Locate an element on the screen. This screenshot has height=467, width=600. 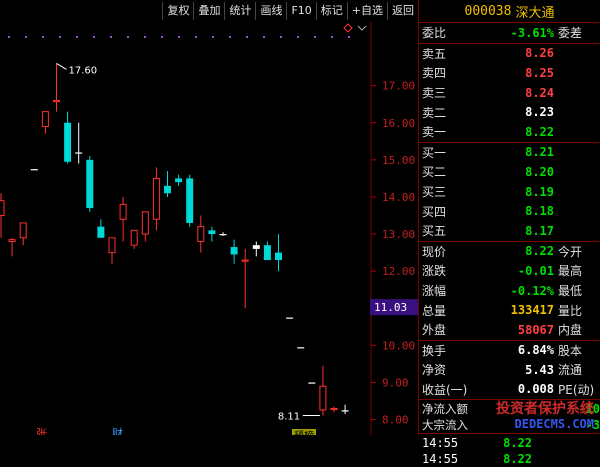
stat-label2: 最高 is located at coordinates (570, 271).